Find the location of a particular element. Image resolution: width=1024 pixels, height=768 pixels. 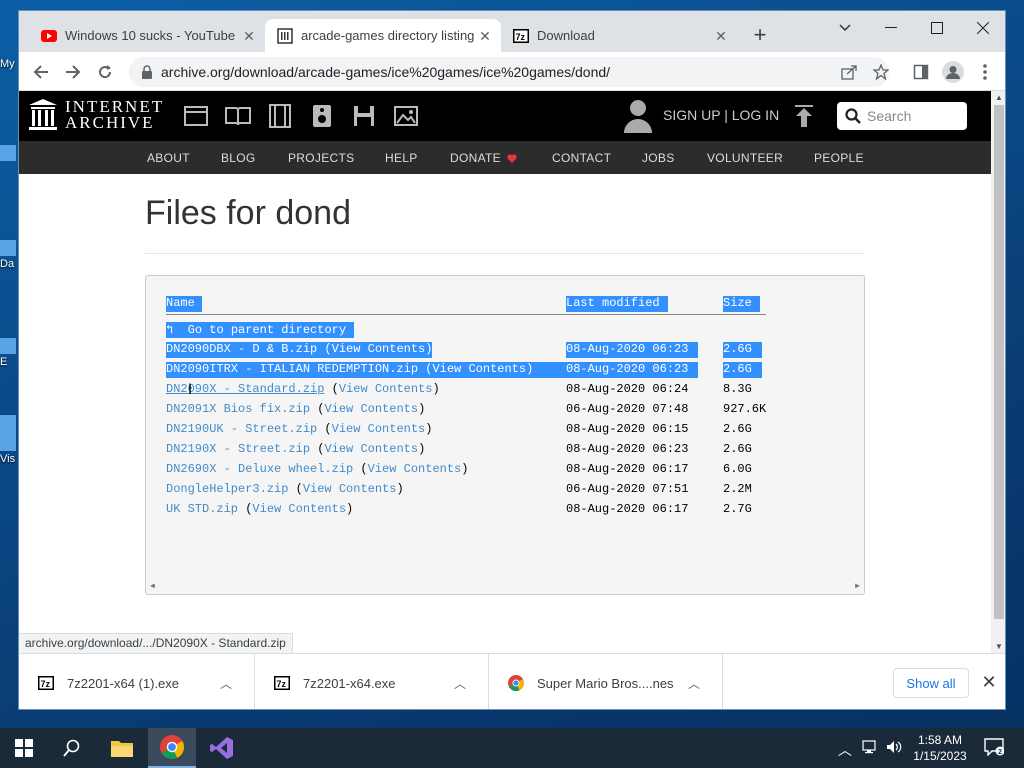

audio-icon is located at coordinates (322, 116).